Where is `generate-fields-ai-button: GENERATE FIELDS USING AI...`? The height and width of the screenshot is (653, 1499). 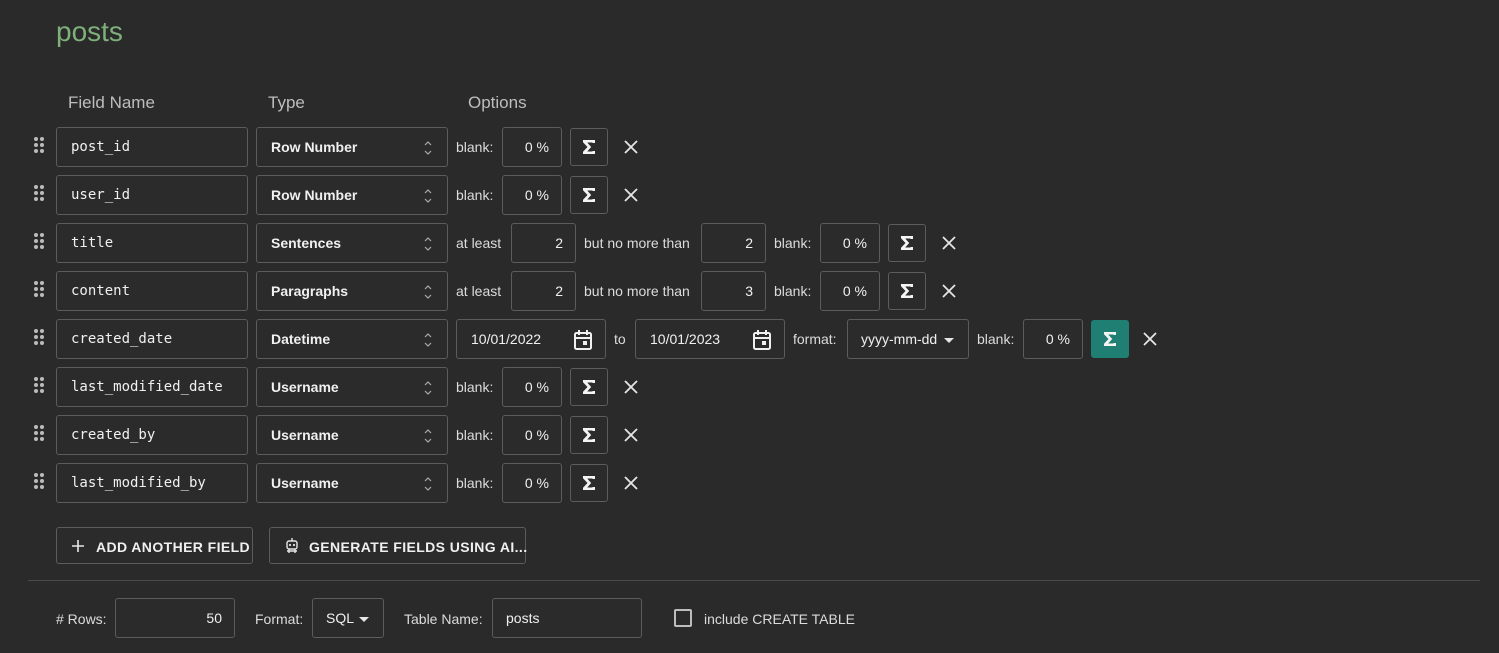 generate-fields-ai-button: GENERATE FIELDS USING AI... is located at coordinates (398, 545).